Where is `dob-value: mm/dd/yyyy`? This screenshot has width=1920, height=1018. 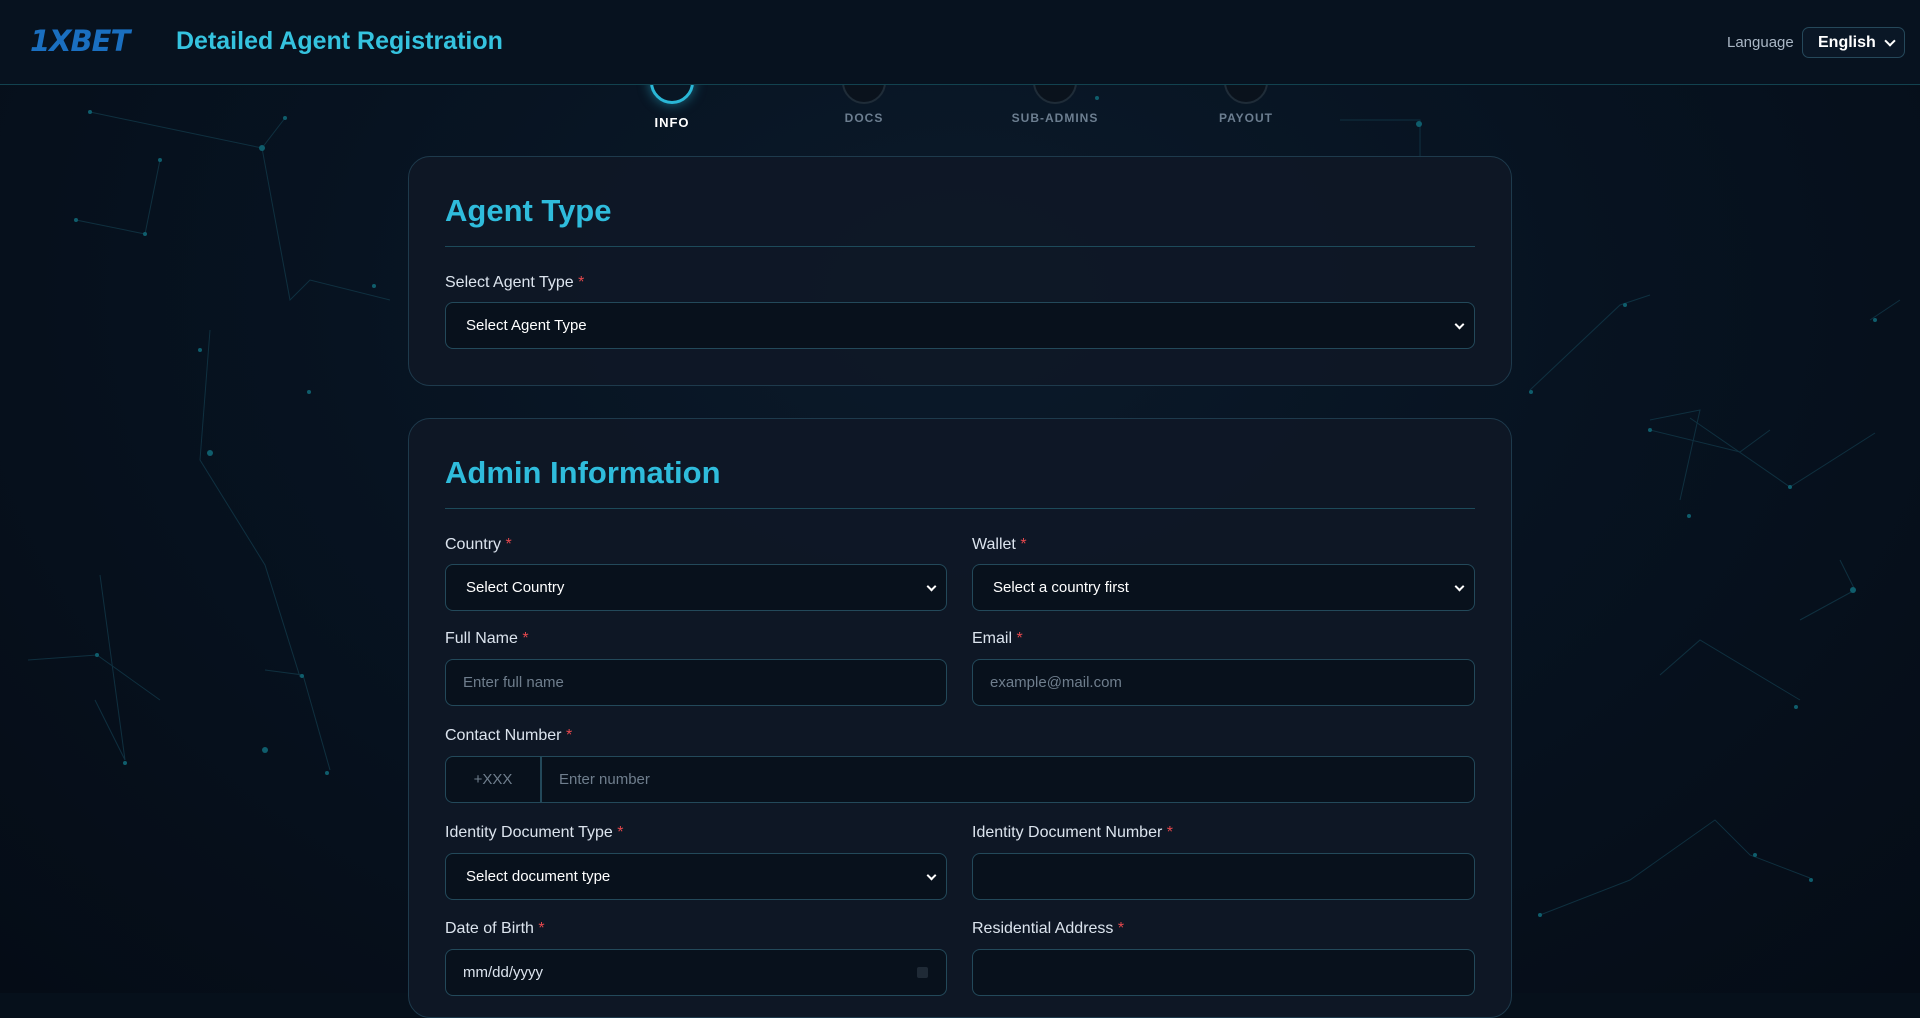 dob-value: mm/dd/yyyy is located at coordinates (503, 972).